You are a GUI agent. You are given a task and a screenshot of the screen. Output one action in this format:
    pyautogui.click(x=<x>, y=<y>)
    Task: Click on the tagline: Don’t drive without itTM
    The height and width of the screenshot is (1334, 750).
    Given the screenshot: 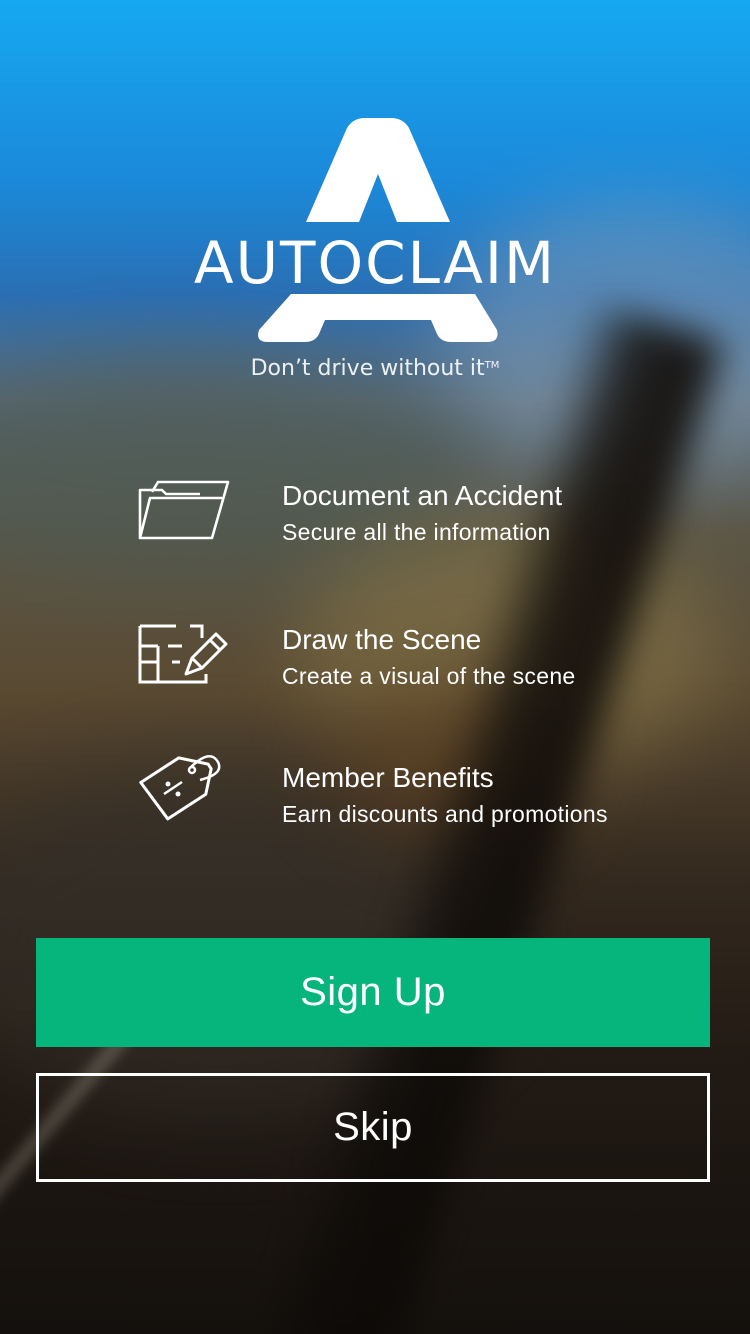 What is the action you would take?
    pyautogui.click(x=375, y=368)
    